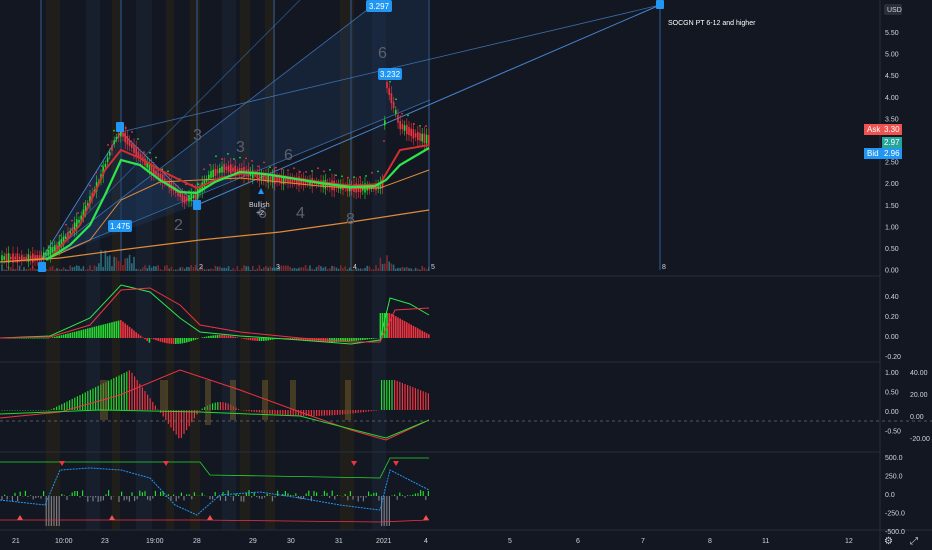  Describe the element at coordinates (765, 541) in the screenshot. I see `time-label: 11` at that location.